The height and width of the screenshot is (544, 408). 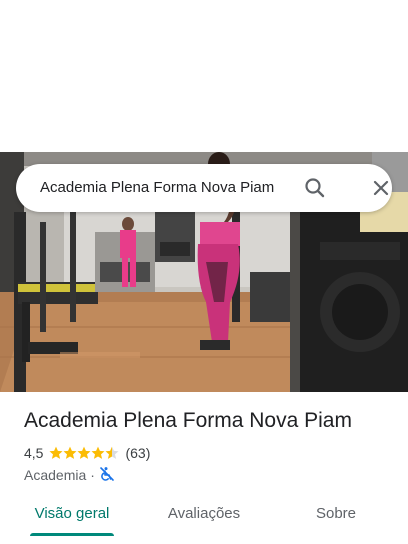 What do you see at coordinates (204, 514) in the screenshot?
I see `tab-reviews: Avaliações` at bounding box center [204, 514].